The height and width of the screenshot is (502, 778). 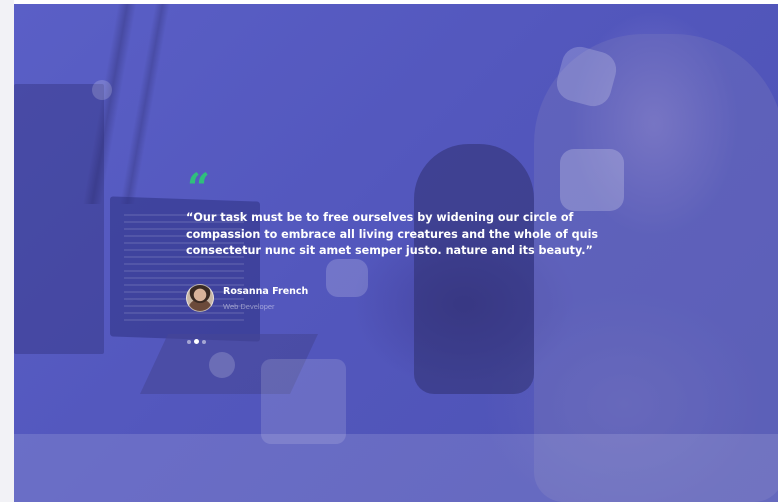 I want to click on slider-pagination, so click(x=196, y=341).